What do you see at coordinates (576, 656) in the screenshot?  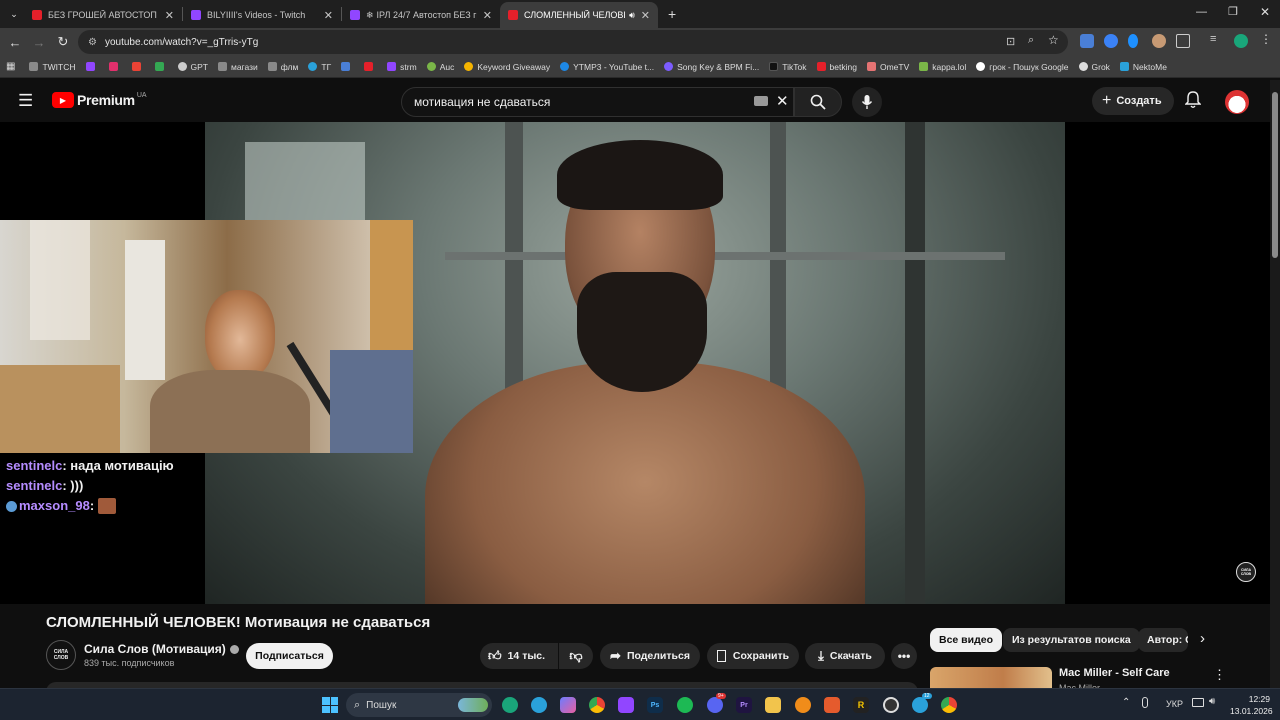 I see `dislike-button: 👎︎` at bounding box center [576, 656].